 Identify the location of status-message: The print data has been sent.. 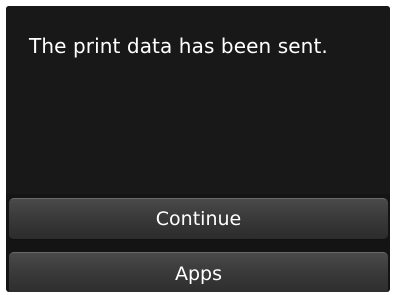
(178, 46).